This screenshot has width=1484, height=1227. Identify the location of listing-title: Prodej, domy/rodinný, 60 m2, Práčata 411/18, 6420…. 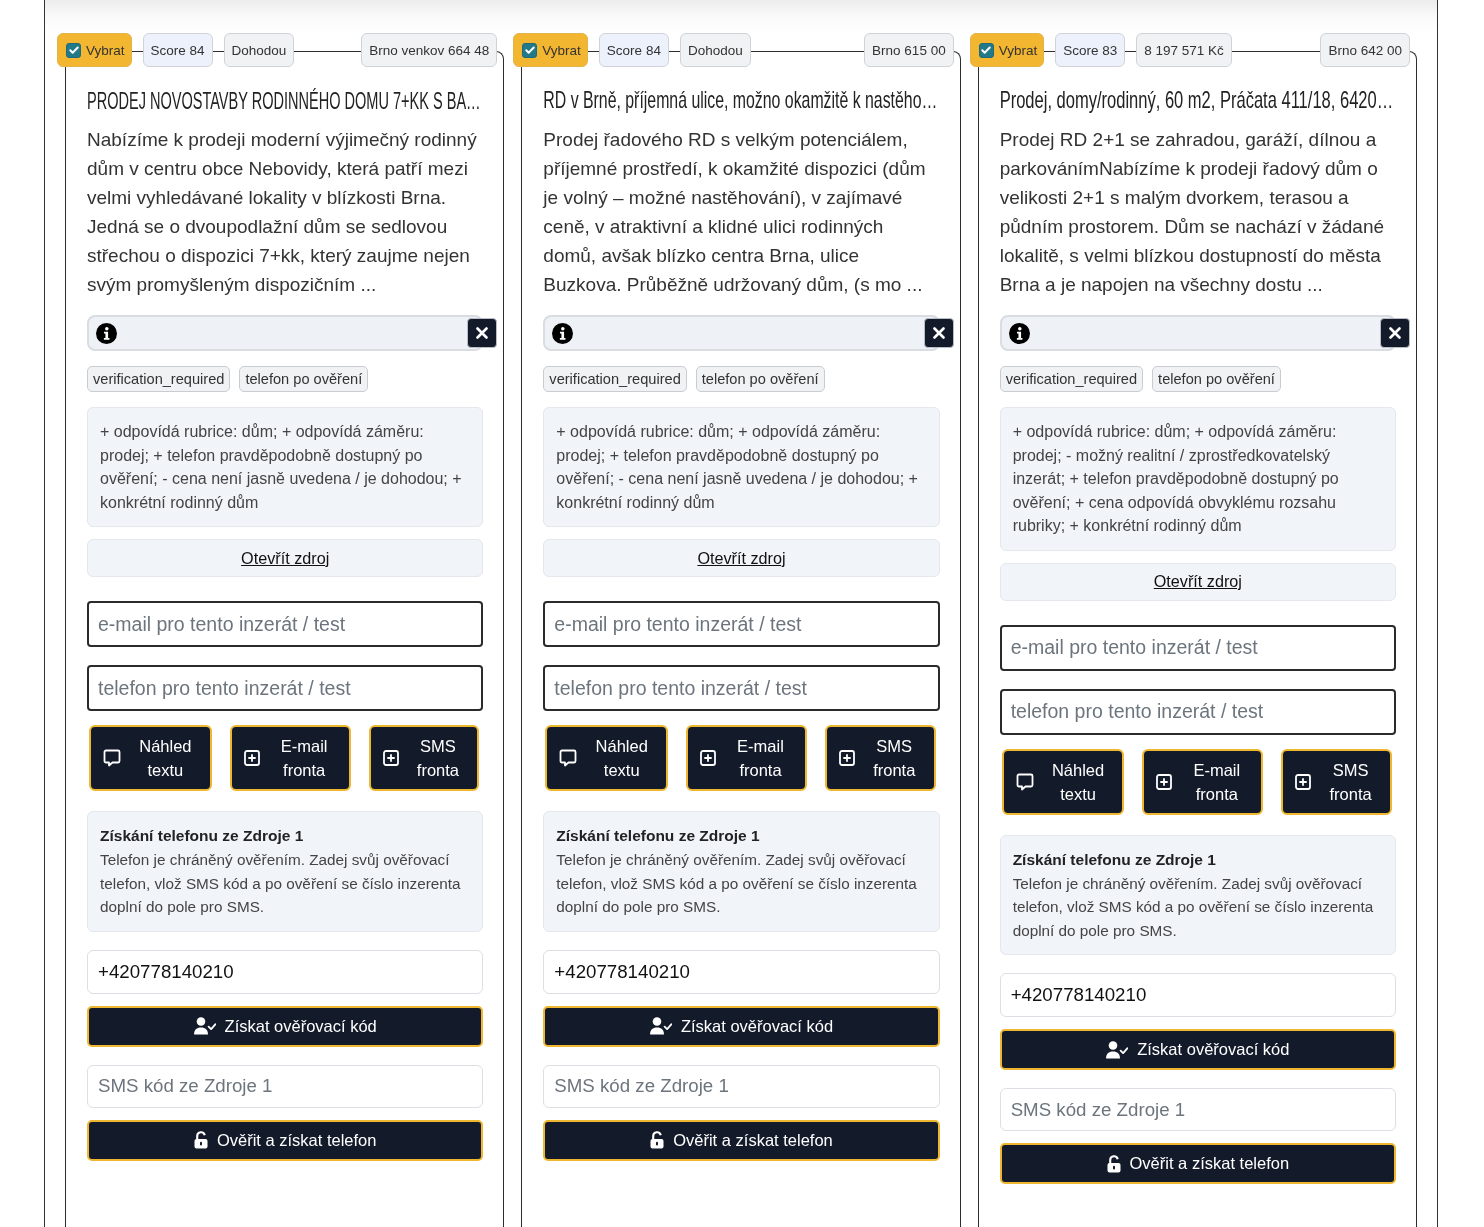
(1196, 101).